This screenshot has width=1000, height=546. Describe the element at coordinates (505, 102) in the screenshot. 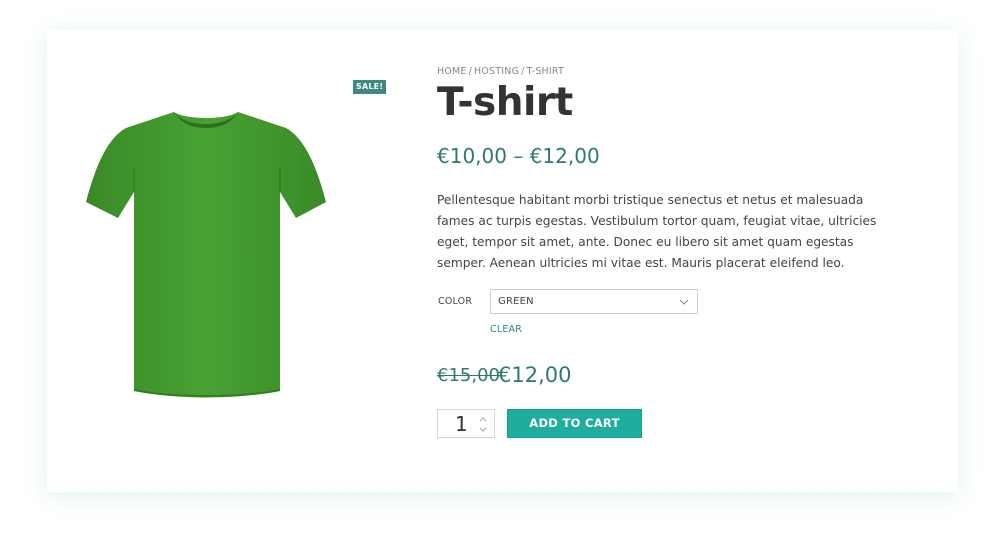

I see `product-title: T-shirt` at that location.